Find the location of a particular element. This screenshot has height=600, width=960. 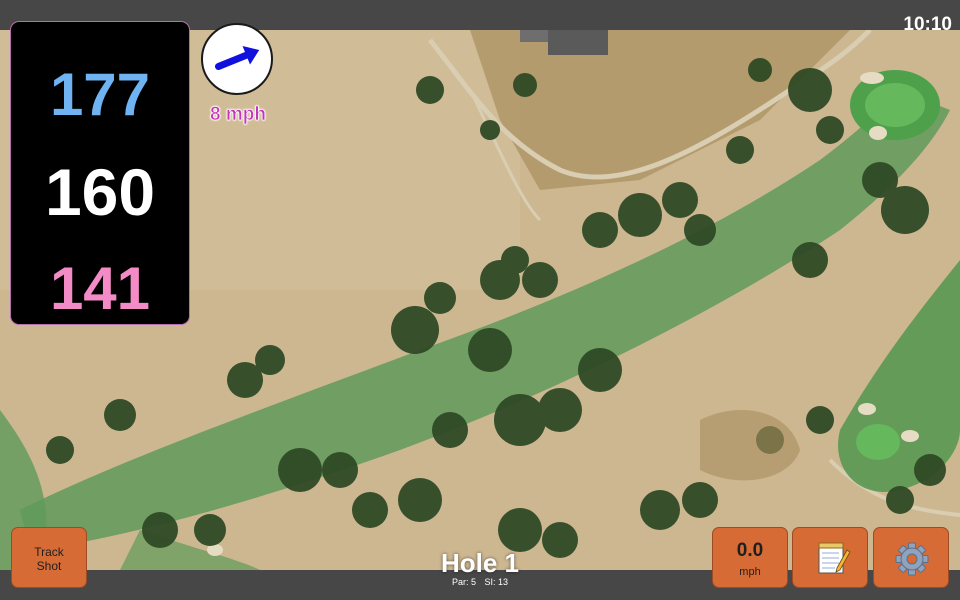

track-shot-label: Track Shot is located at coordinates (49, 559).